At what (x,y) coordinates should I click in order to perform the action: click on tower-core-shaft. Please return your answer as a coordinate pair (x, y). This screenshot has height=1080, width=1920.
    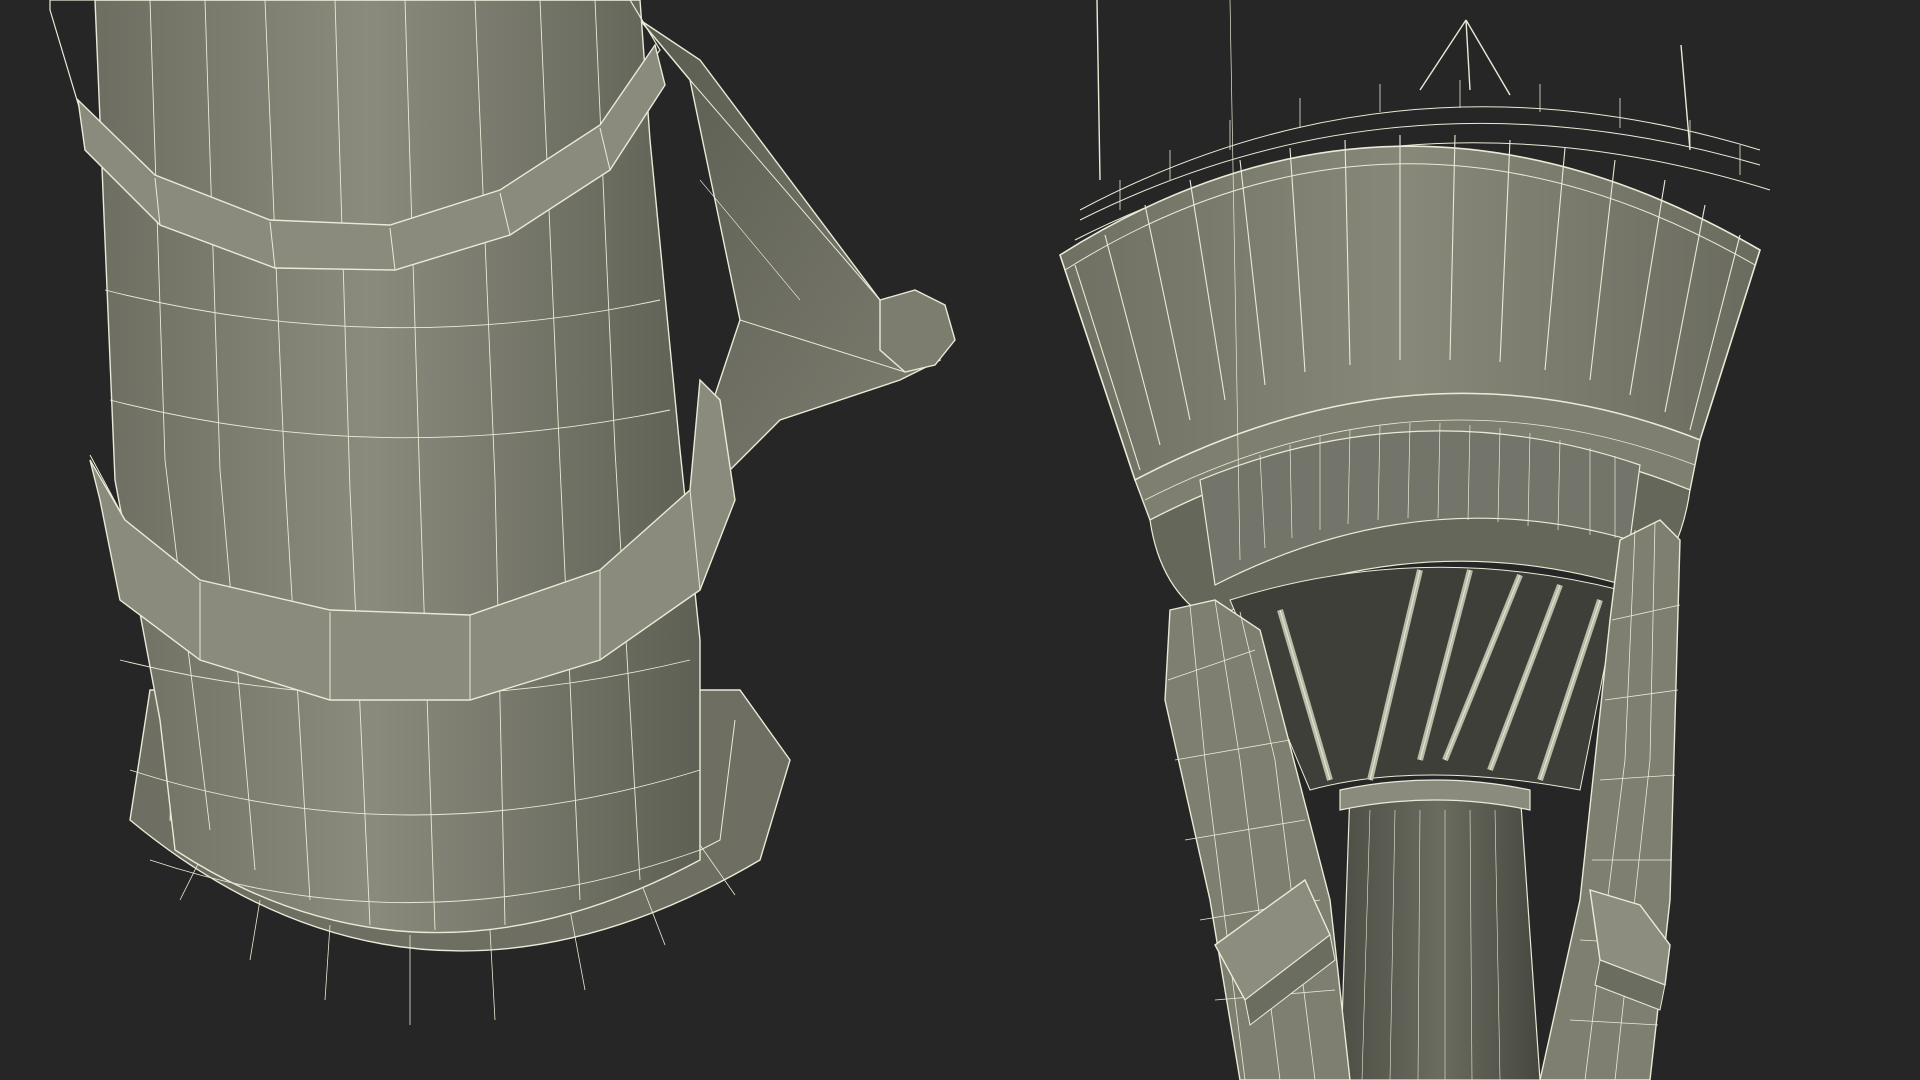
    Looking at the image, I should click on (1440, 929).